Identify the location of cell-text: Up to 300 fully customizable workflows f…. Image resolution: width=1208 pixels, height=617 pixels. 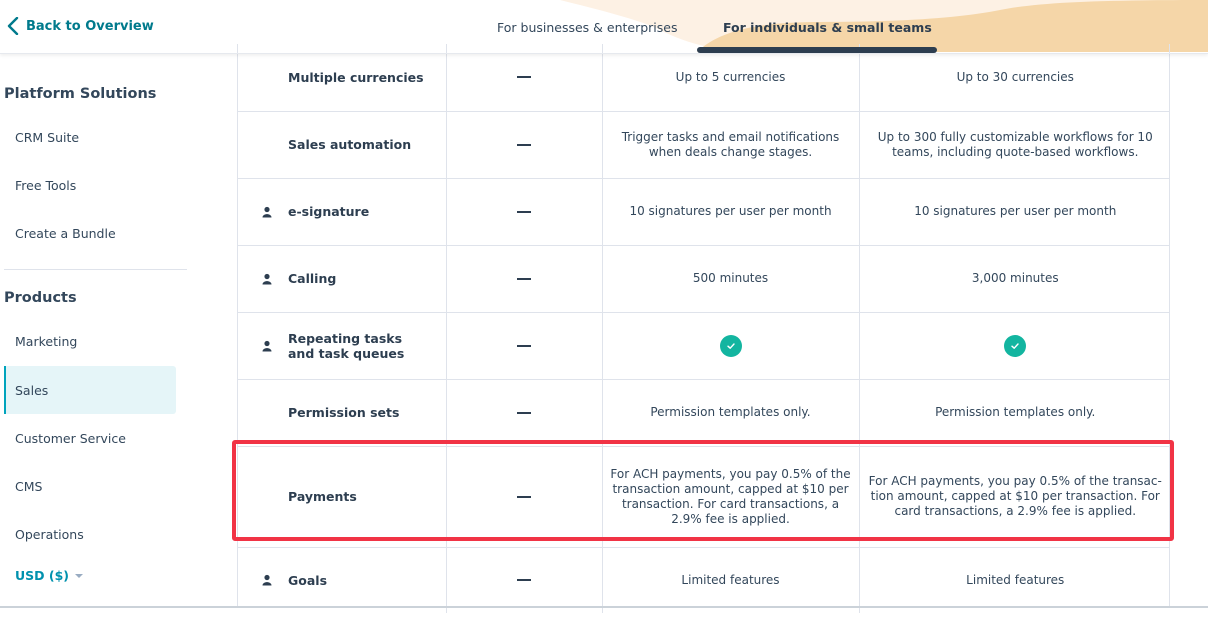
(1015, 144).